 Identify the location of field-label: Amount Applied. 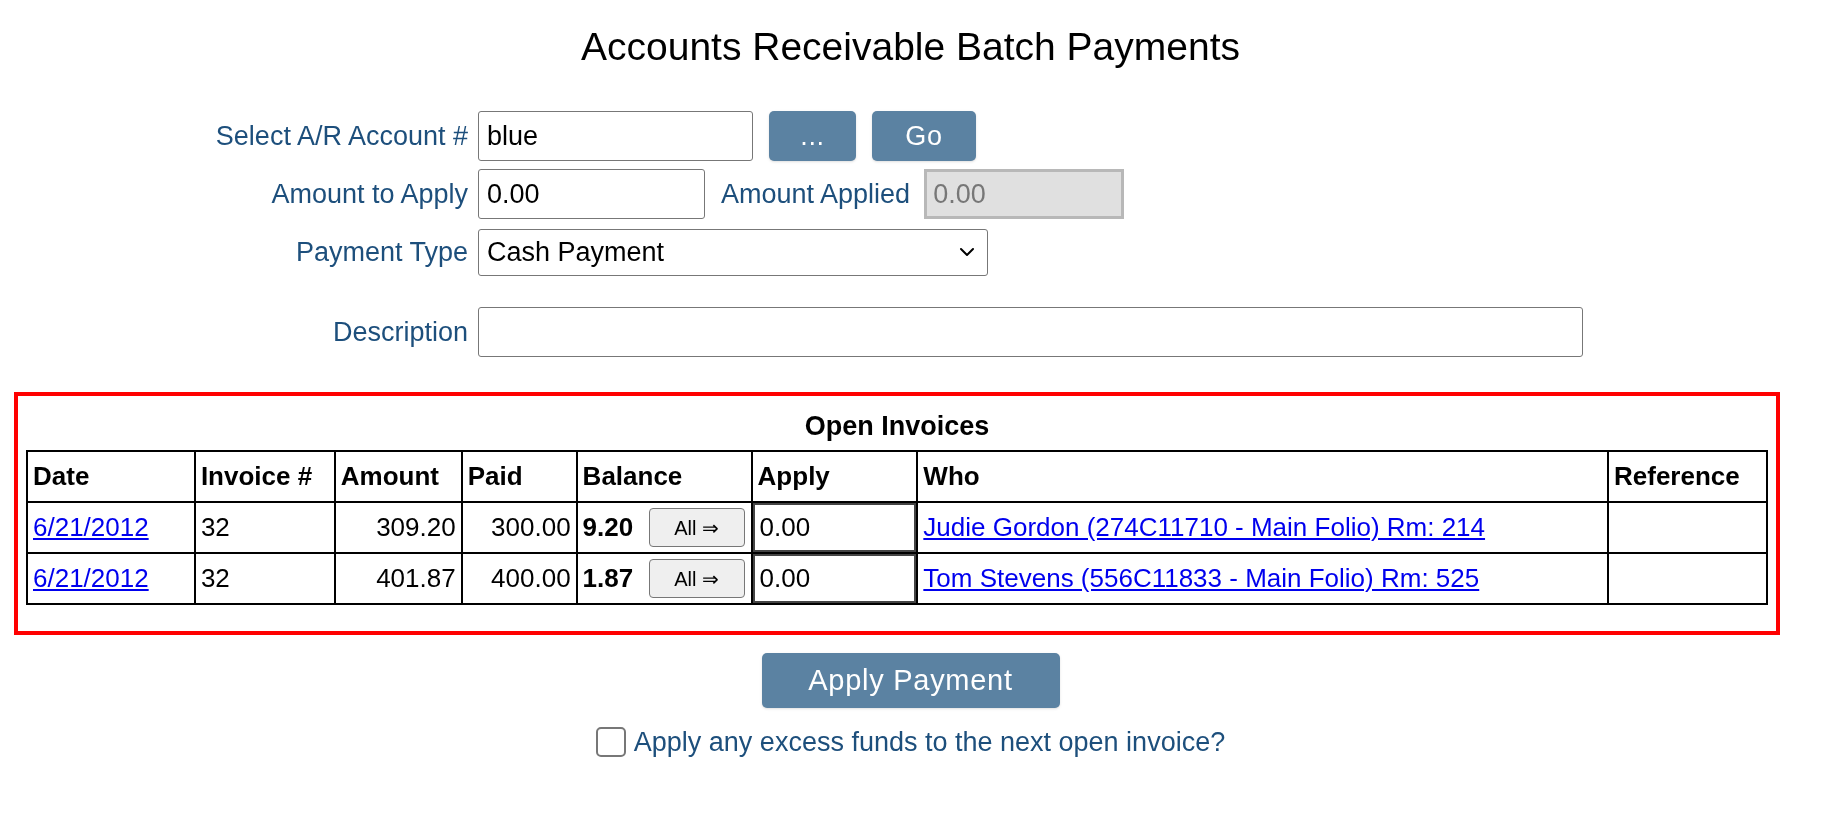
(816, 194).